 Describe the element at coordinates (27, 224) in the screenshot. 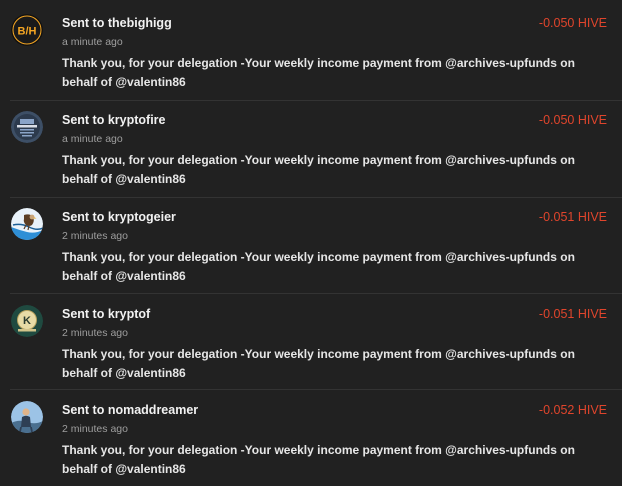

I see `vulture-avatar` at that location.